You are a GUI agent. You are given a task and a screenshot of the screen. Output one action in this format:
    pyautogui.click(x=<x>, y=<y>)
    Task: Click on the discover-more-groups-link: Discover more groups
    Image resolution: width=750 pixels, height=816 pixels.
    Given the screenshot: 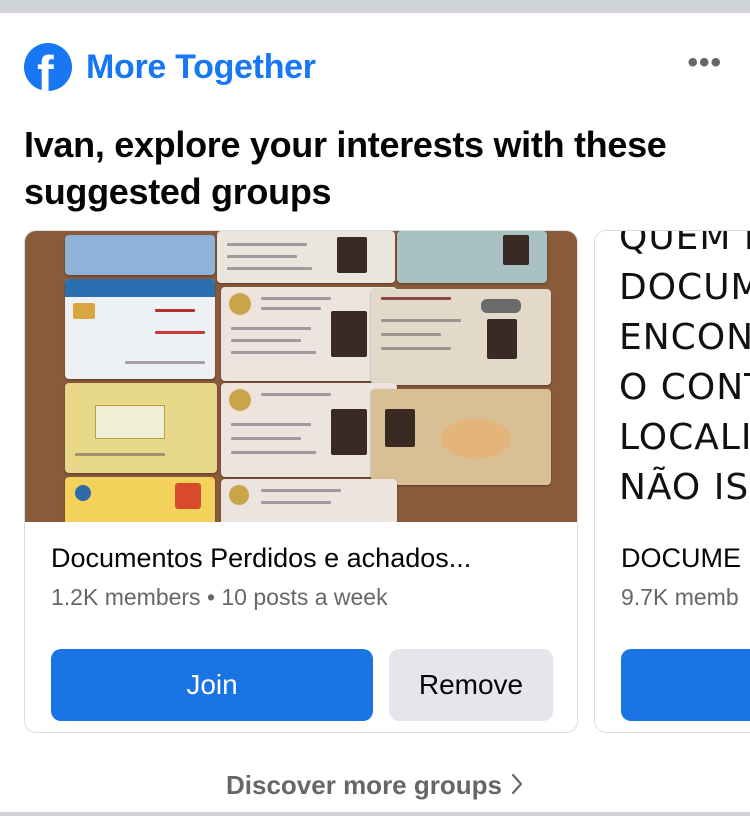 What is the action you would take?
    pyautogui.click(x=375, y=786)
    